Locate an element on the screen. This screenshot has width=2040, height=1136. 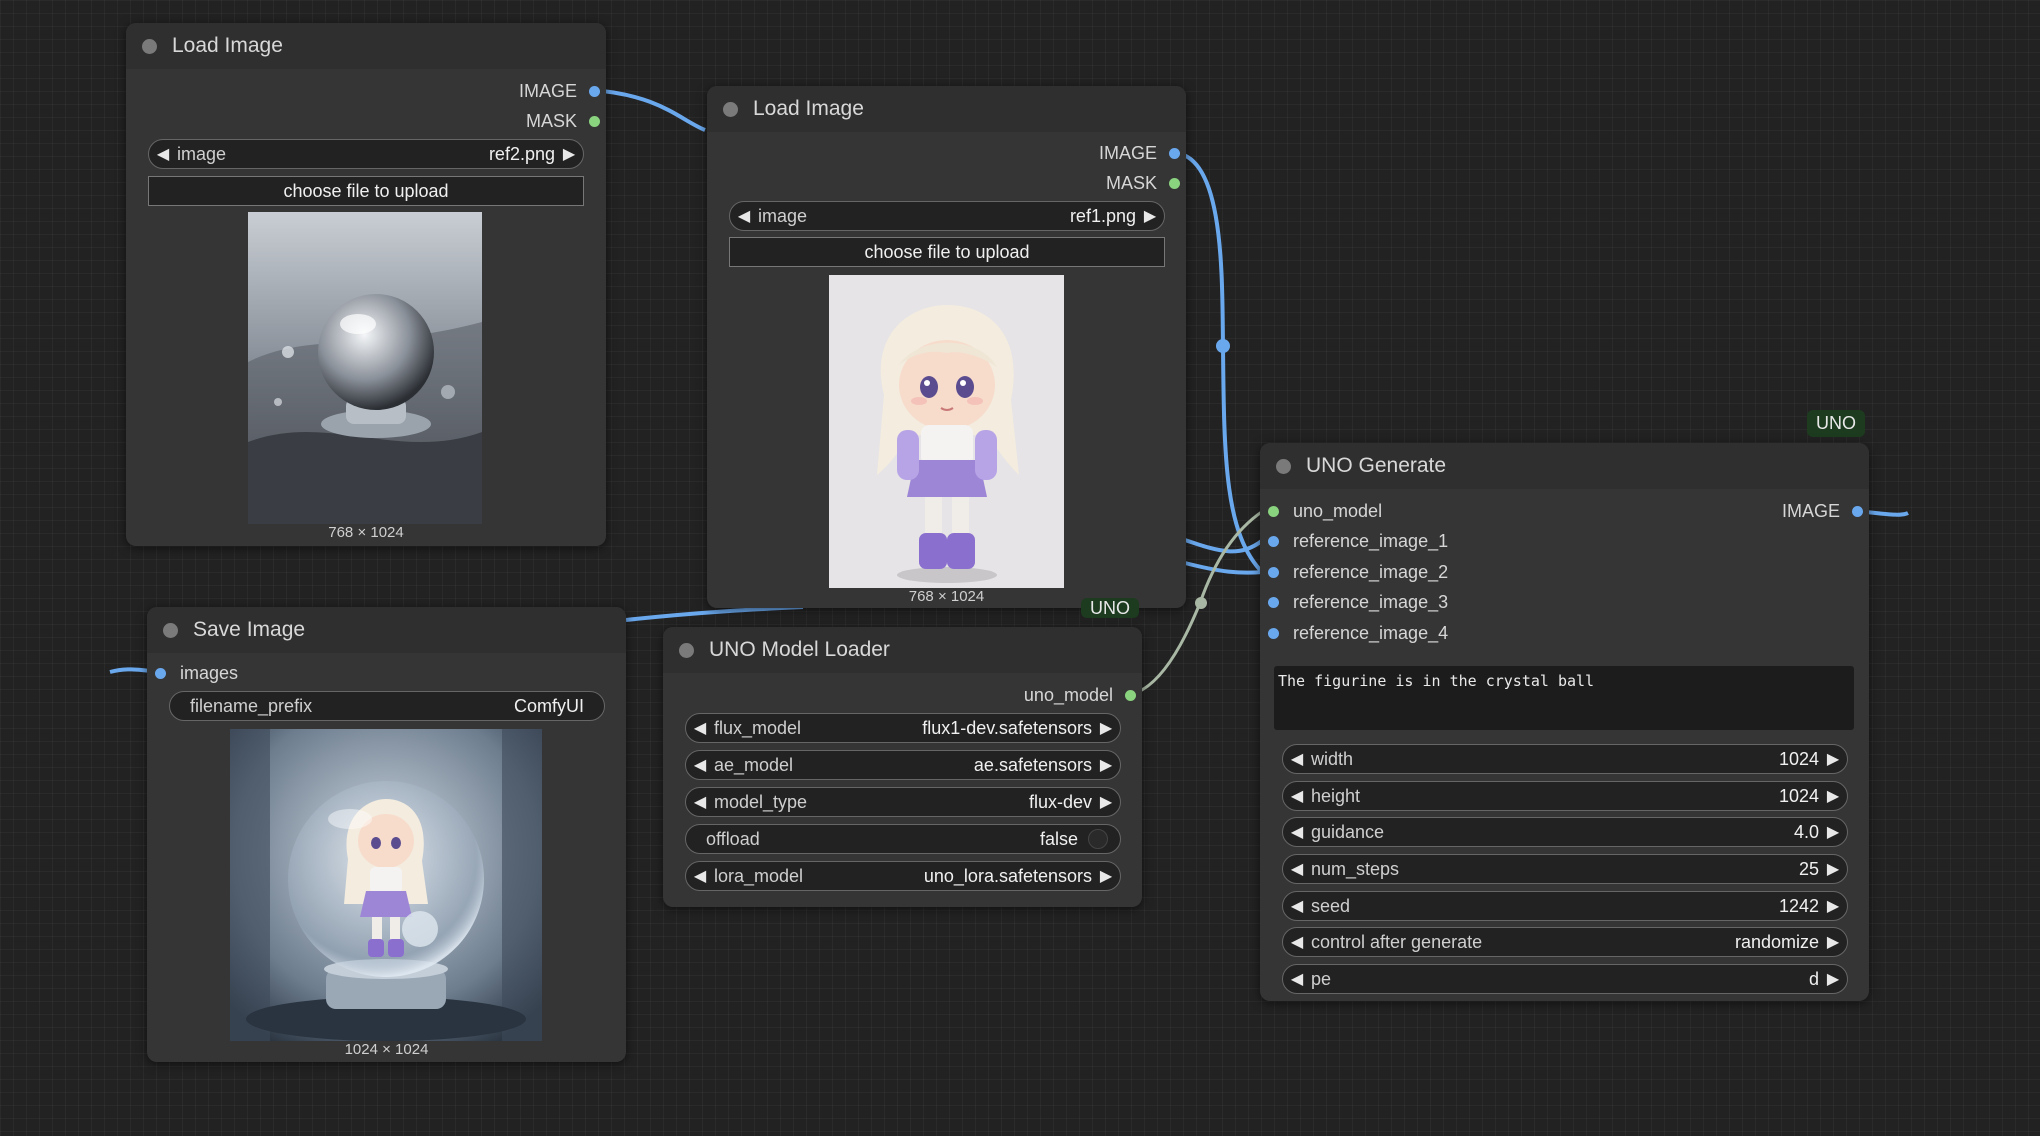
input-reference-image-1: reference_image_1 is located at coordinates (1358, 541).